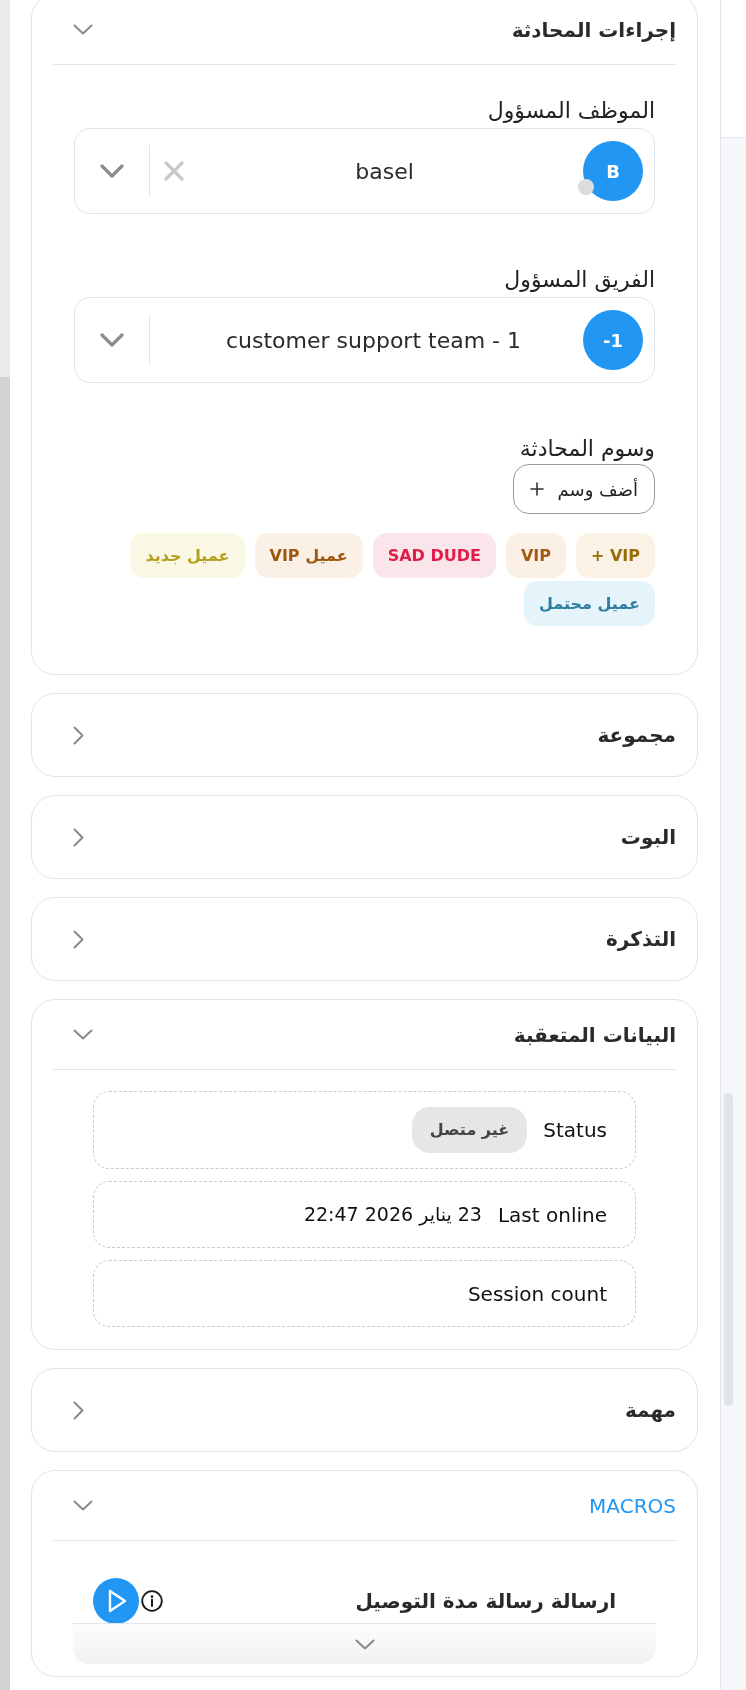  I want to click on row-value: 23 يناير 2026 22:47, so click(392, 1215).